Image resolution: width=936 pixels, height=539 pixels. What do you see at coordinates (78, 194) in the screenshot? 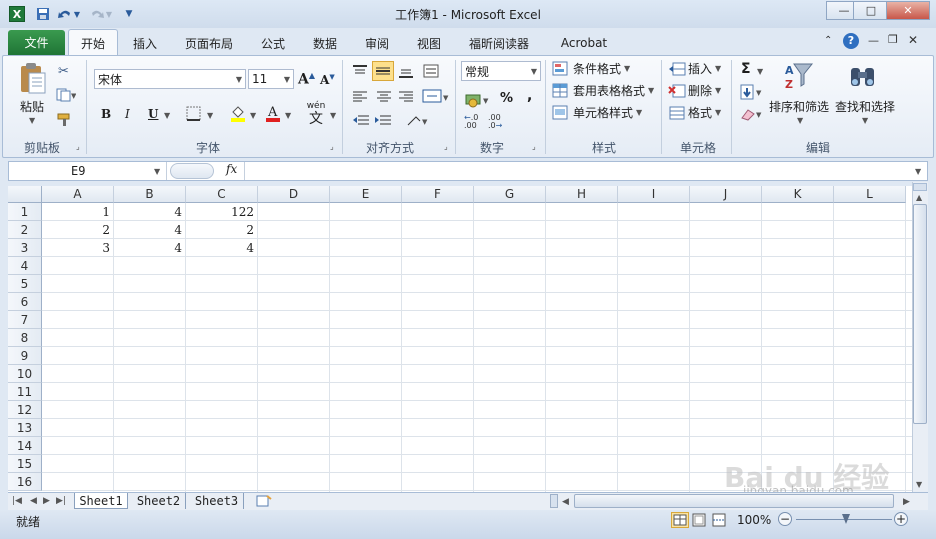
I see `column-header-a: A` at bounding box center [78, 194].